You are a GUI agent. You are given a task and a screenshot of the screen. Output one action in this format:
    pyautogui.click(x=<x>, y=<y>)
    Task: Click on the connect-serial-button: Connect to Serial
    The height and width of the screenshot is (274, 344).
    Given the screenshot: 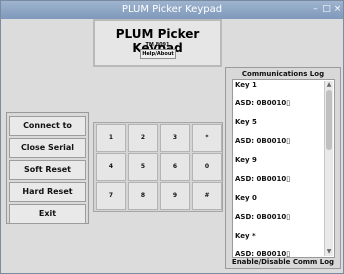 What is the action you would take?
    pyautogui.click(x=47, y=132)
    